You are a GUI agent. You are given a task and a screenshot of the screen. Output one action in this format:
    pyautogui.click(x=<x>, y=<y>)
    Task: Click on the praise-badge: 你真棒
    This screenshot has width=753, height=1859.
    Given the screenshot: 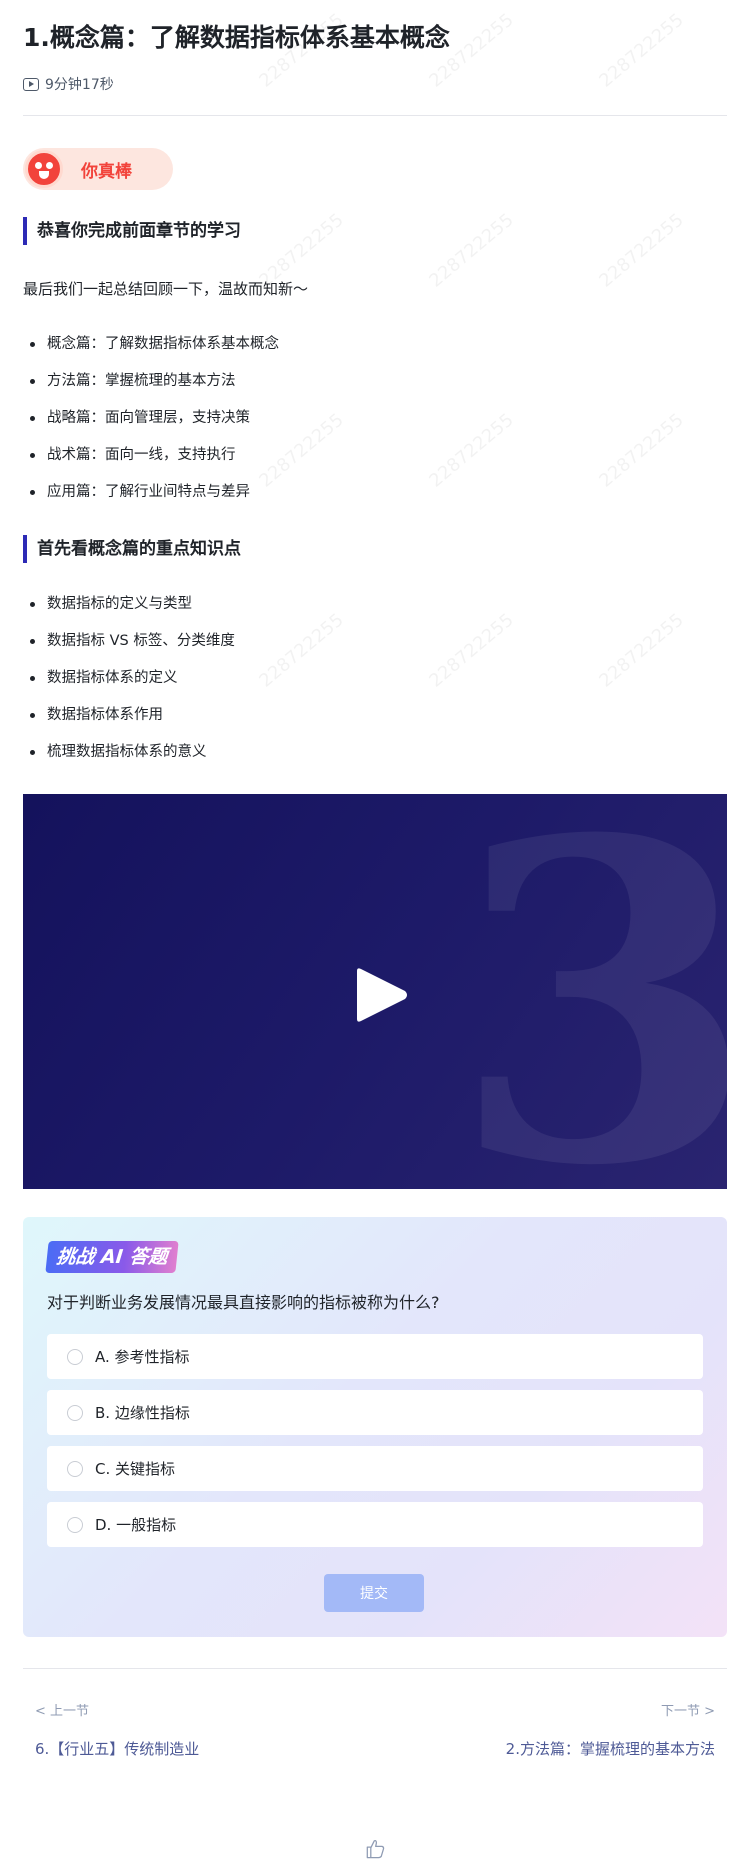 What is the action you would take?
    pyautogui.click(x=98, y=169)
    